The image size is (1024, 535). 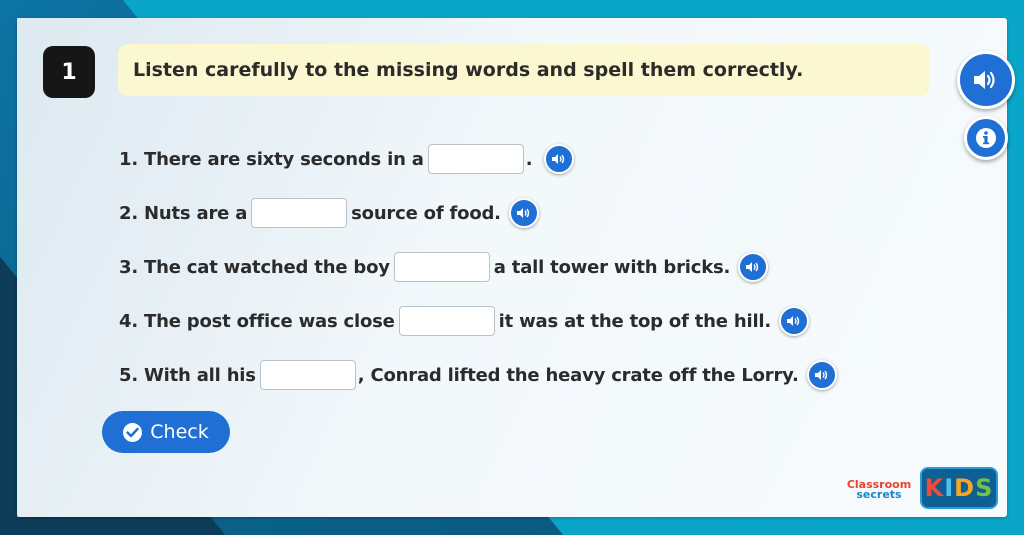 I want to click on checkmark-icon, so click(x=133, y=432).